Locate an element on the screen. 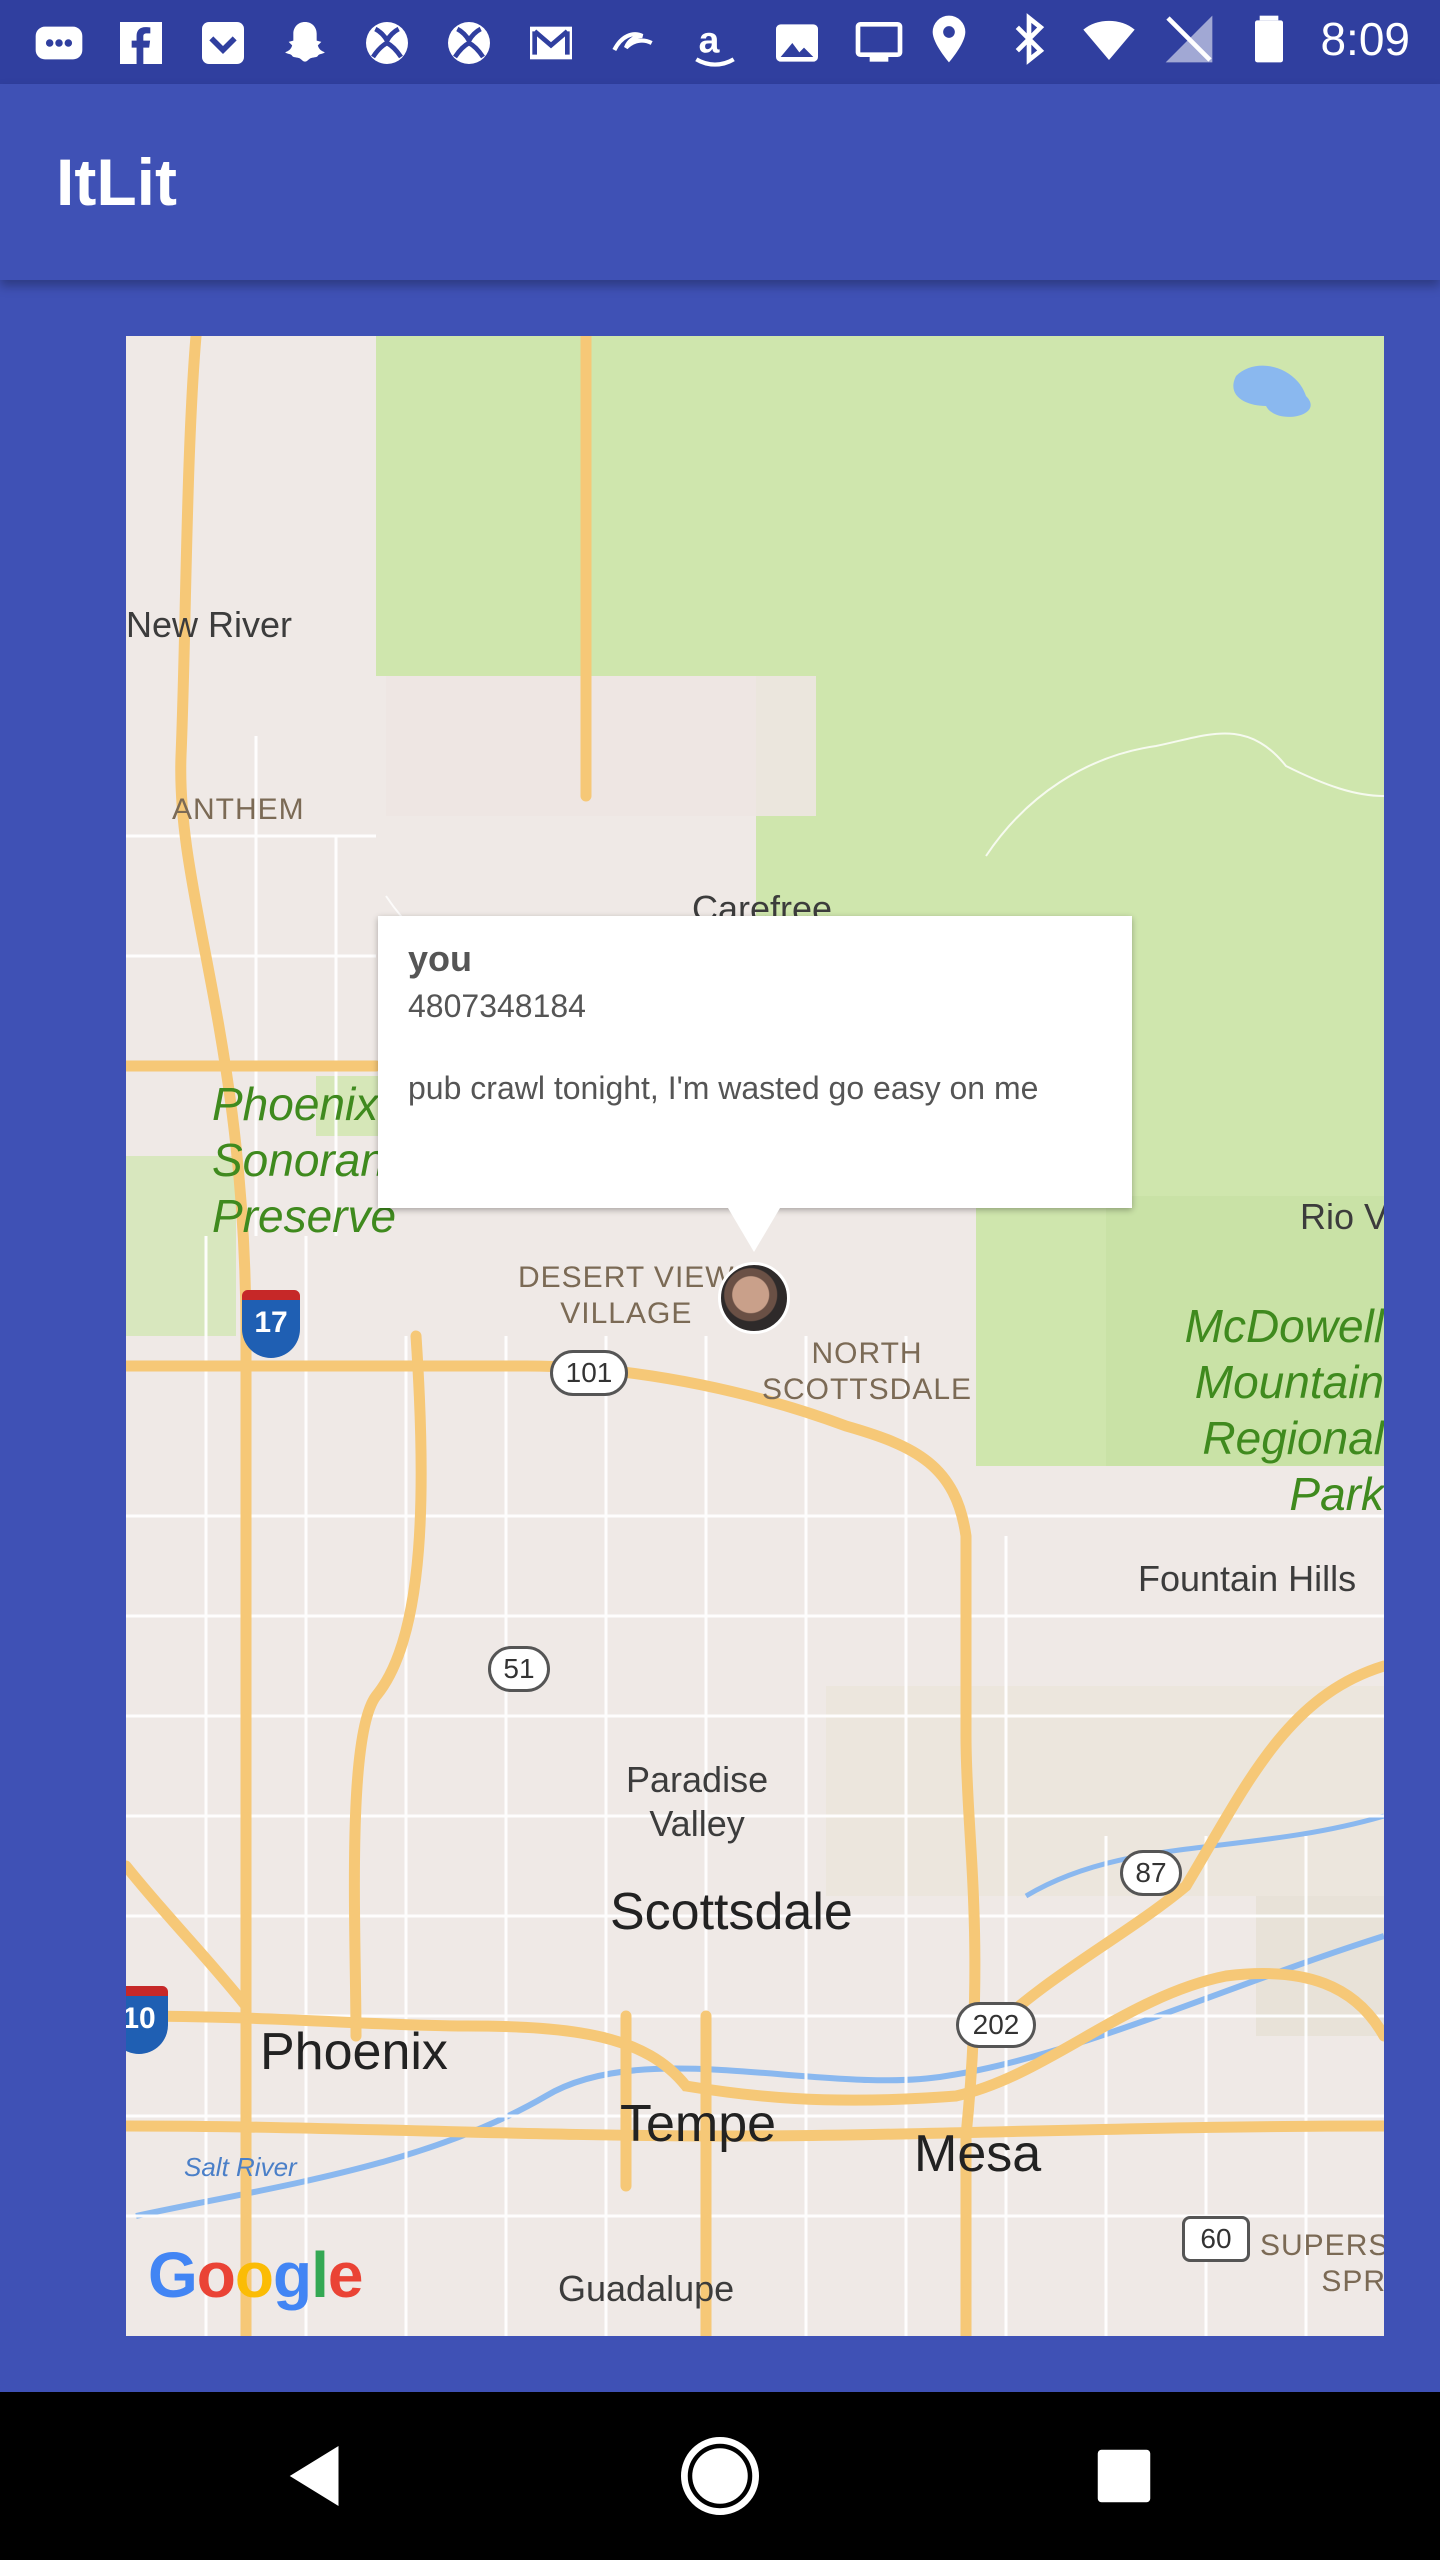  user-location-marker is located at coordinates (754, 1298).